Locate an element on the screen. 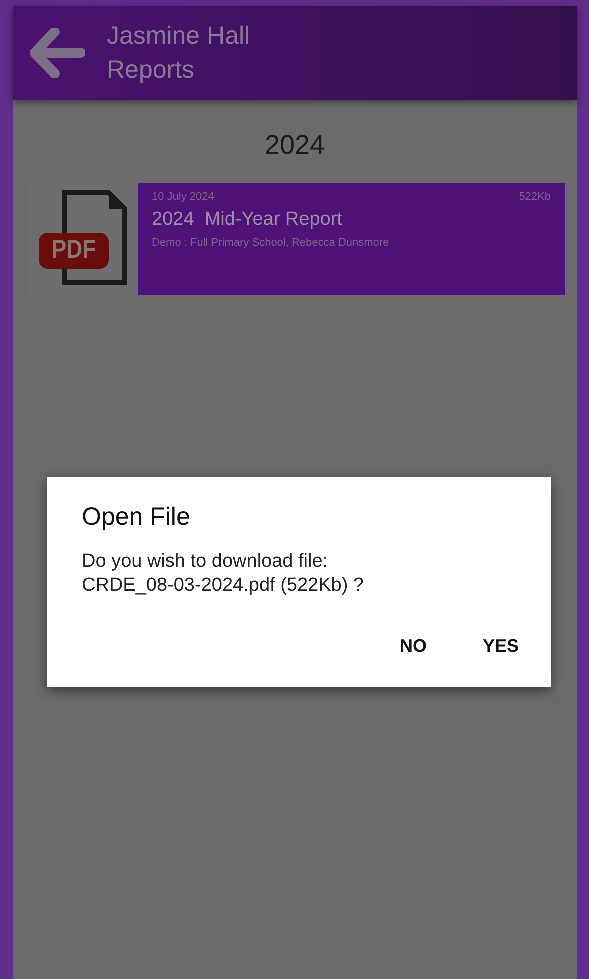 The height and width of the screenshot is (979, 589). file-size: 522Kb is located at coordinates (535, 197).